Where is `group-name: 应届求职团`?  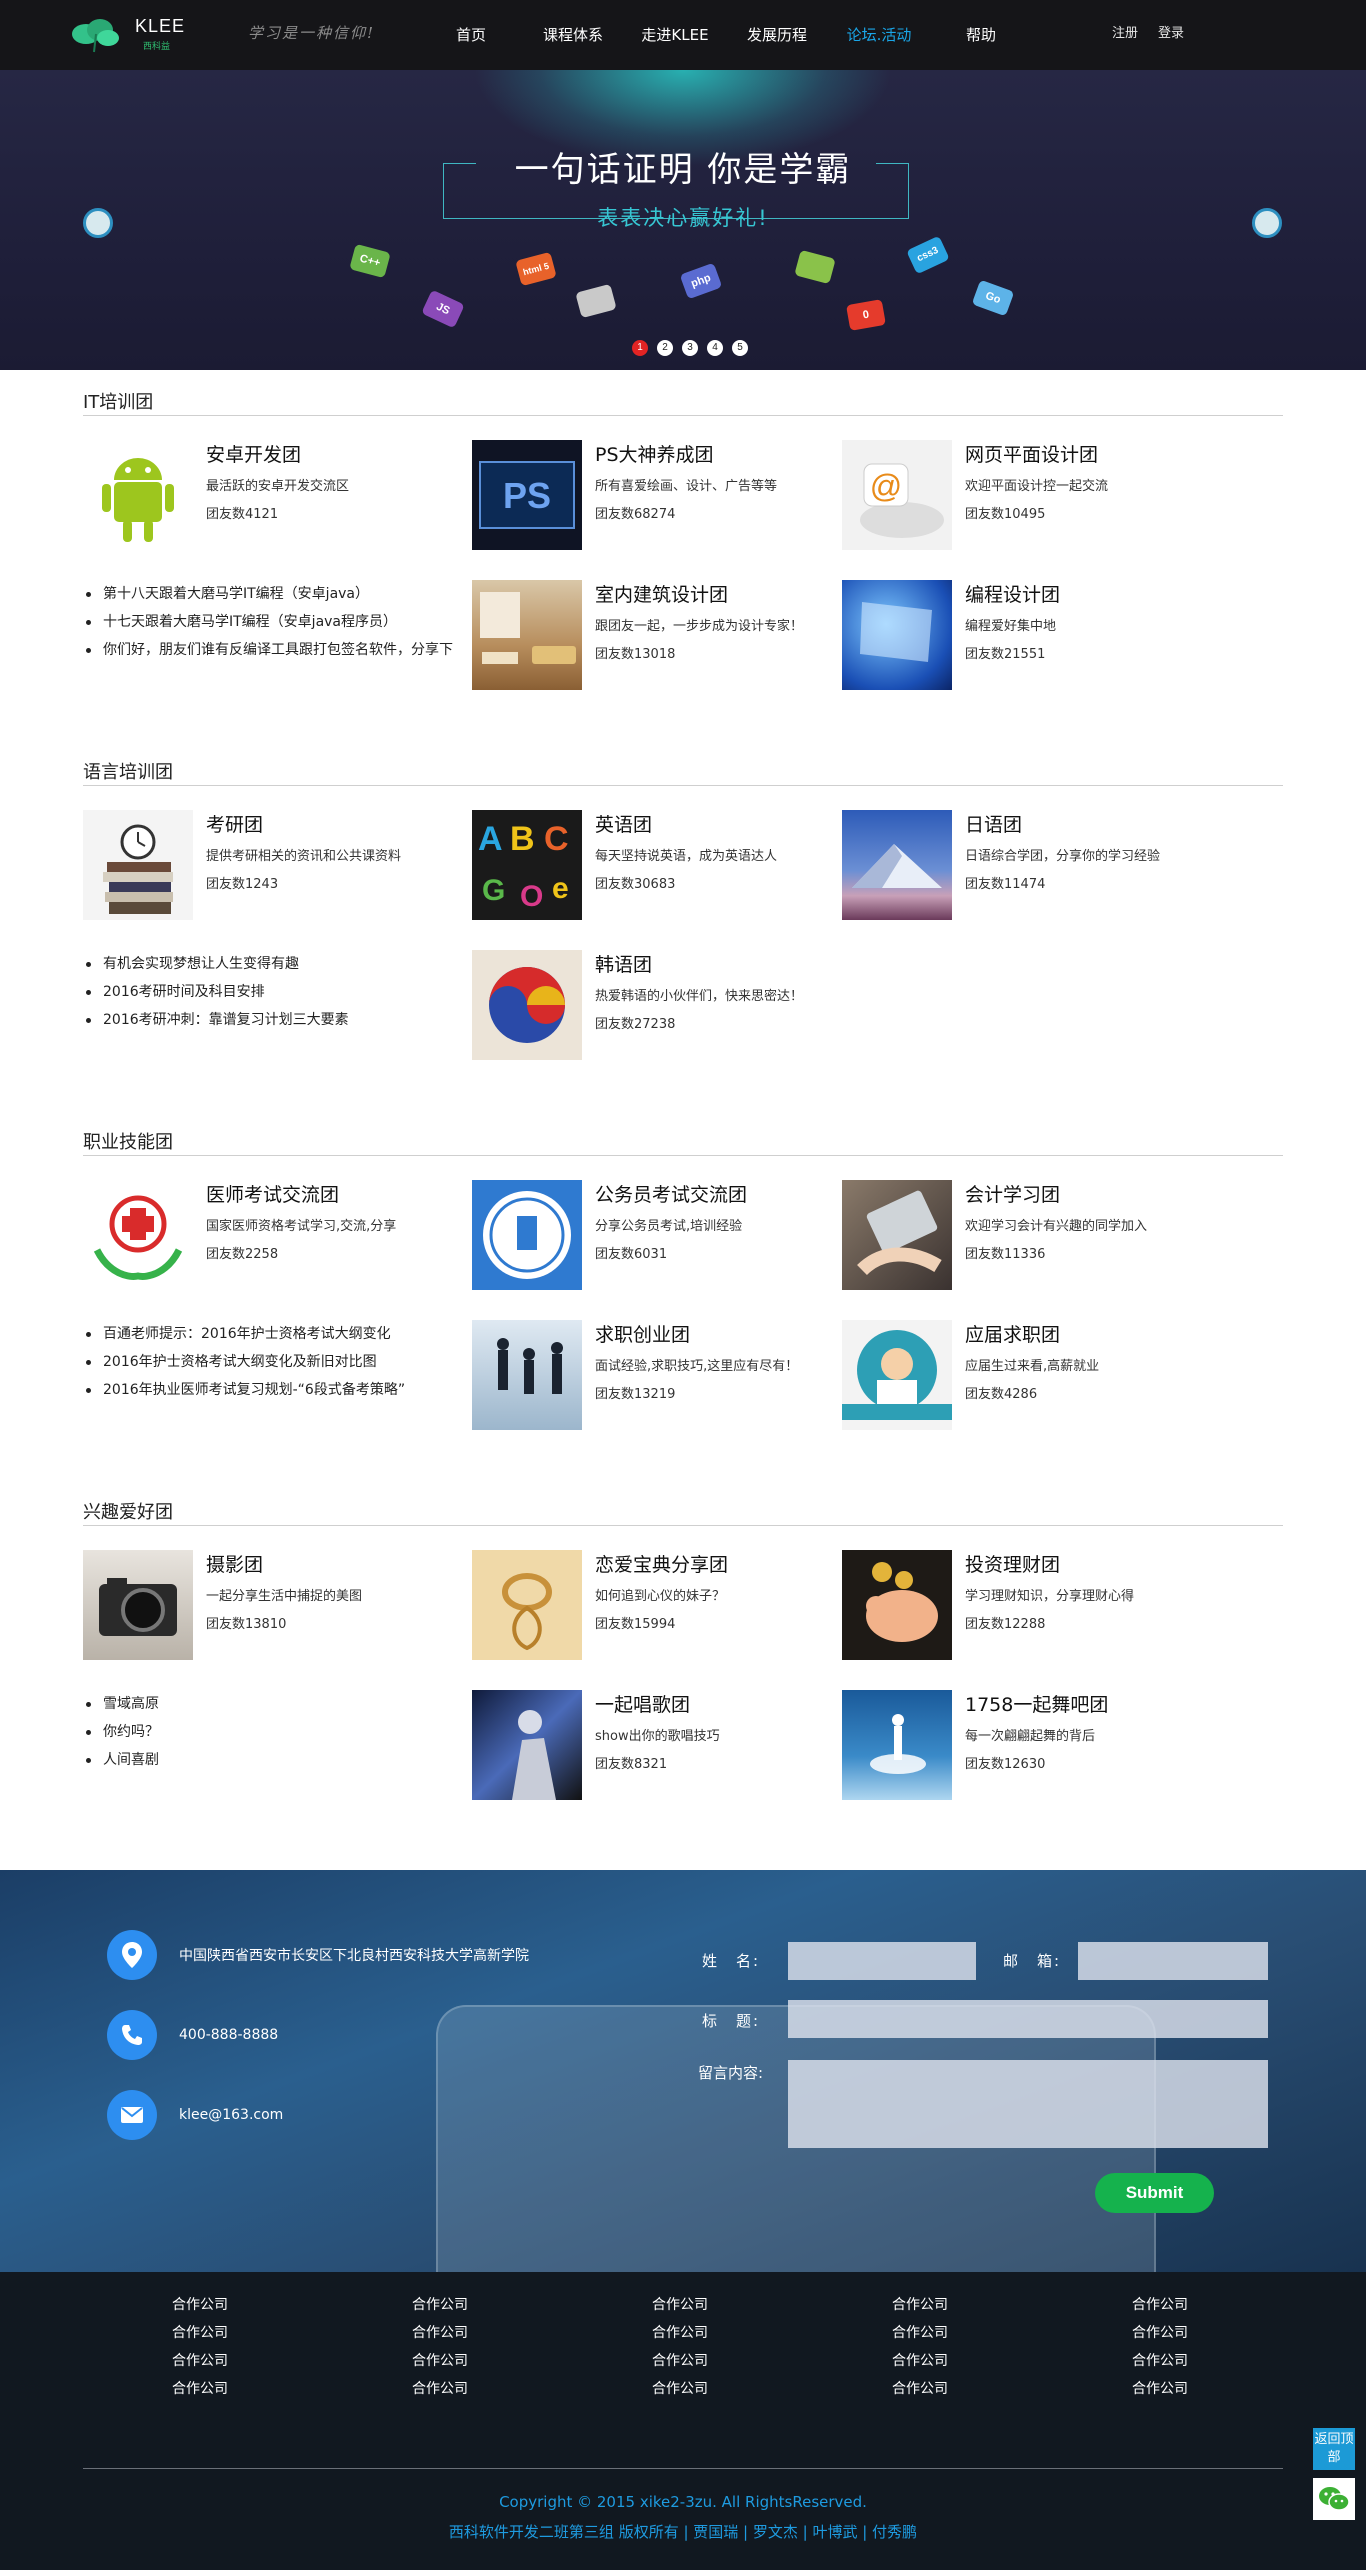
group-name: 应届求职团 is located at coordinates (1012, 1333).